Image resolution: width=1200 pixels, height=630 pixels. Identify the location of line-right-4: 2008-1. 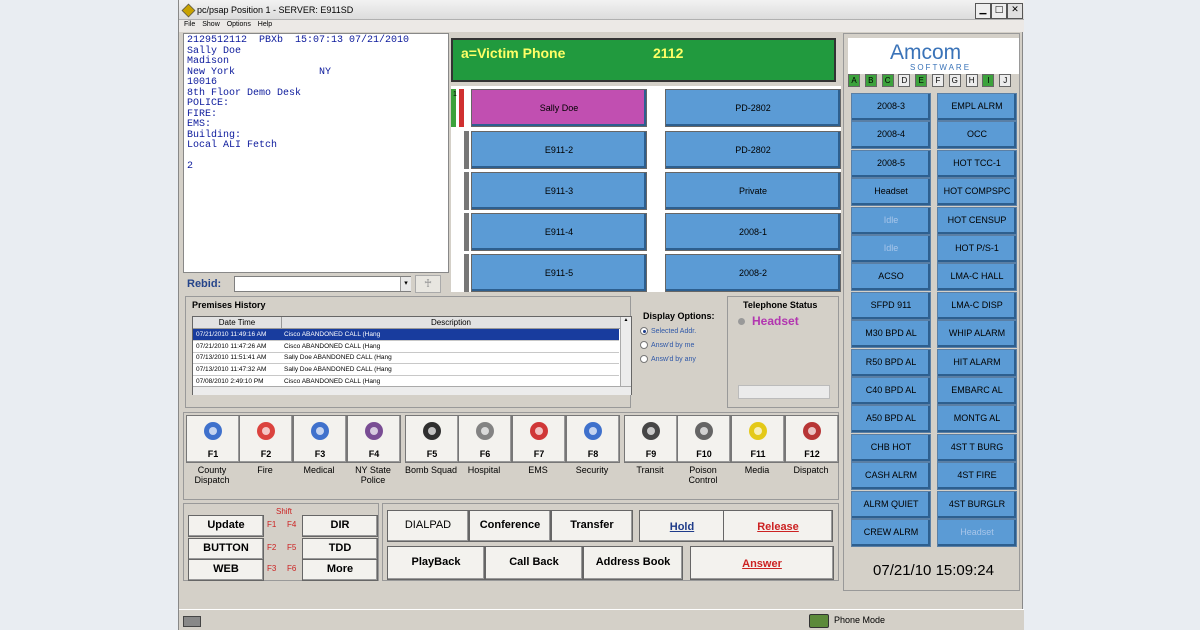
(753, 232).